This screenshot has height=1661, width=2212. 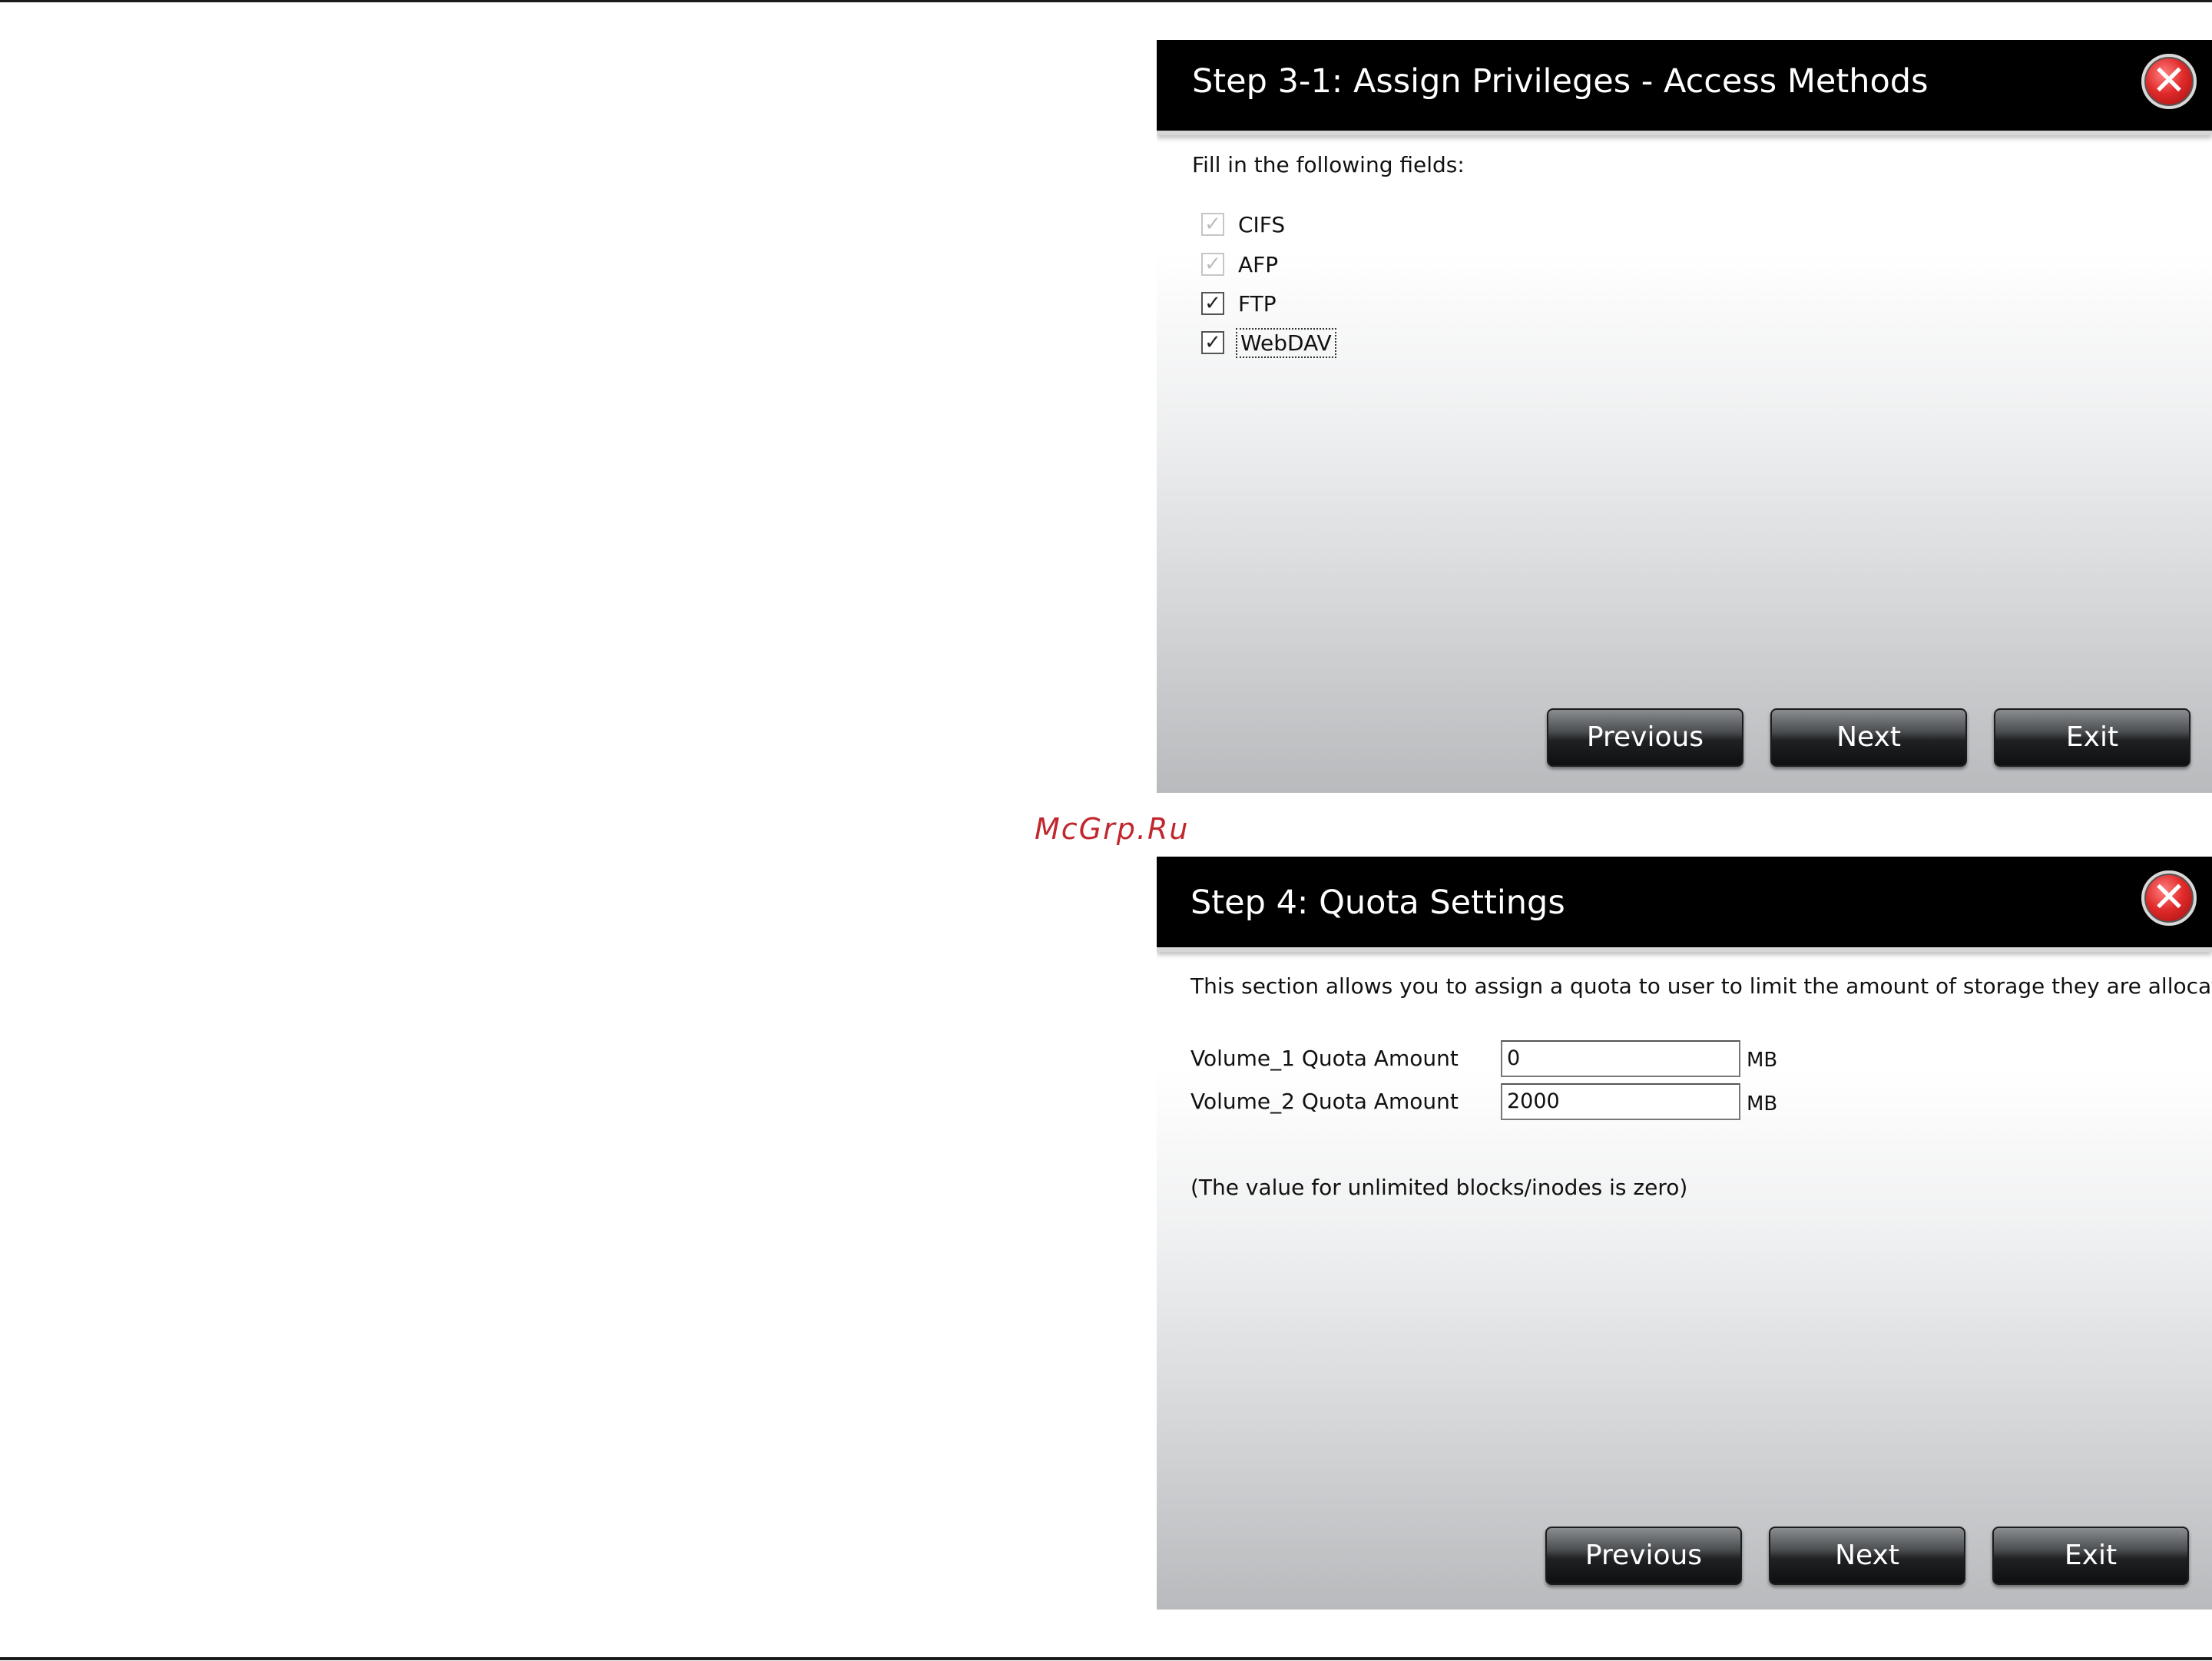 I want to click on volume-1-quota-input: 0, so click(x=1621, y=1058).